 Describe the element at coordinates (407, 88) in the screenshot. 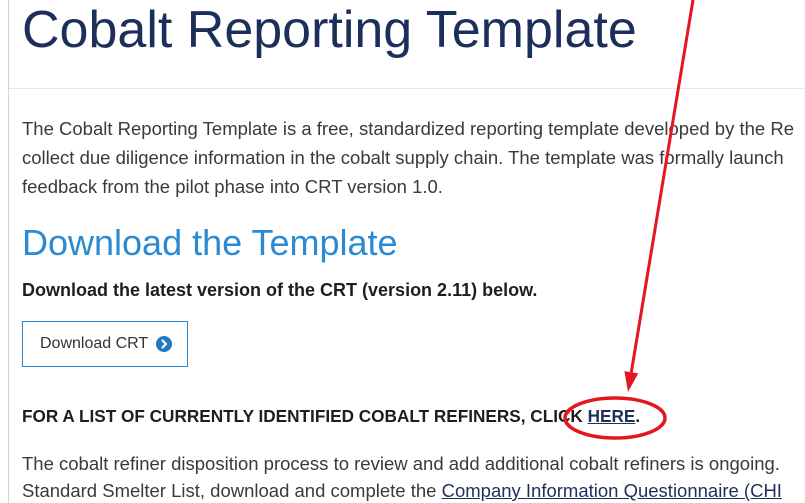

I see `header-divider` at that location.